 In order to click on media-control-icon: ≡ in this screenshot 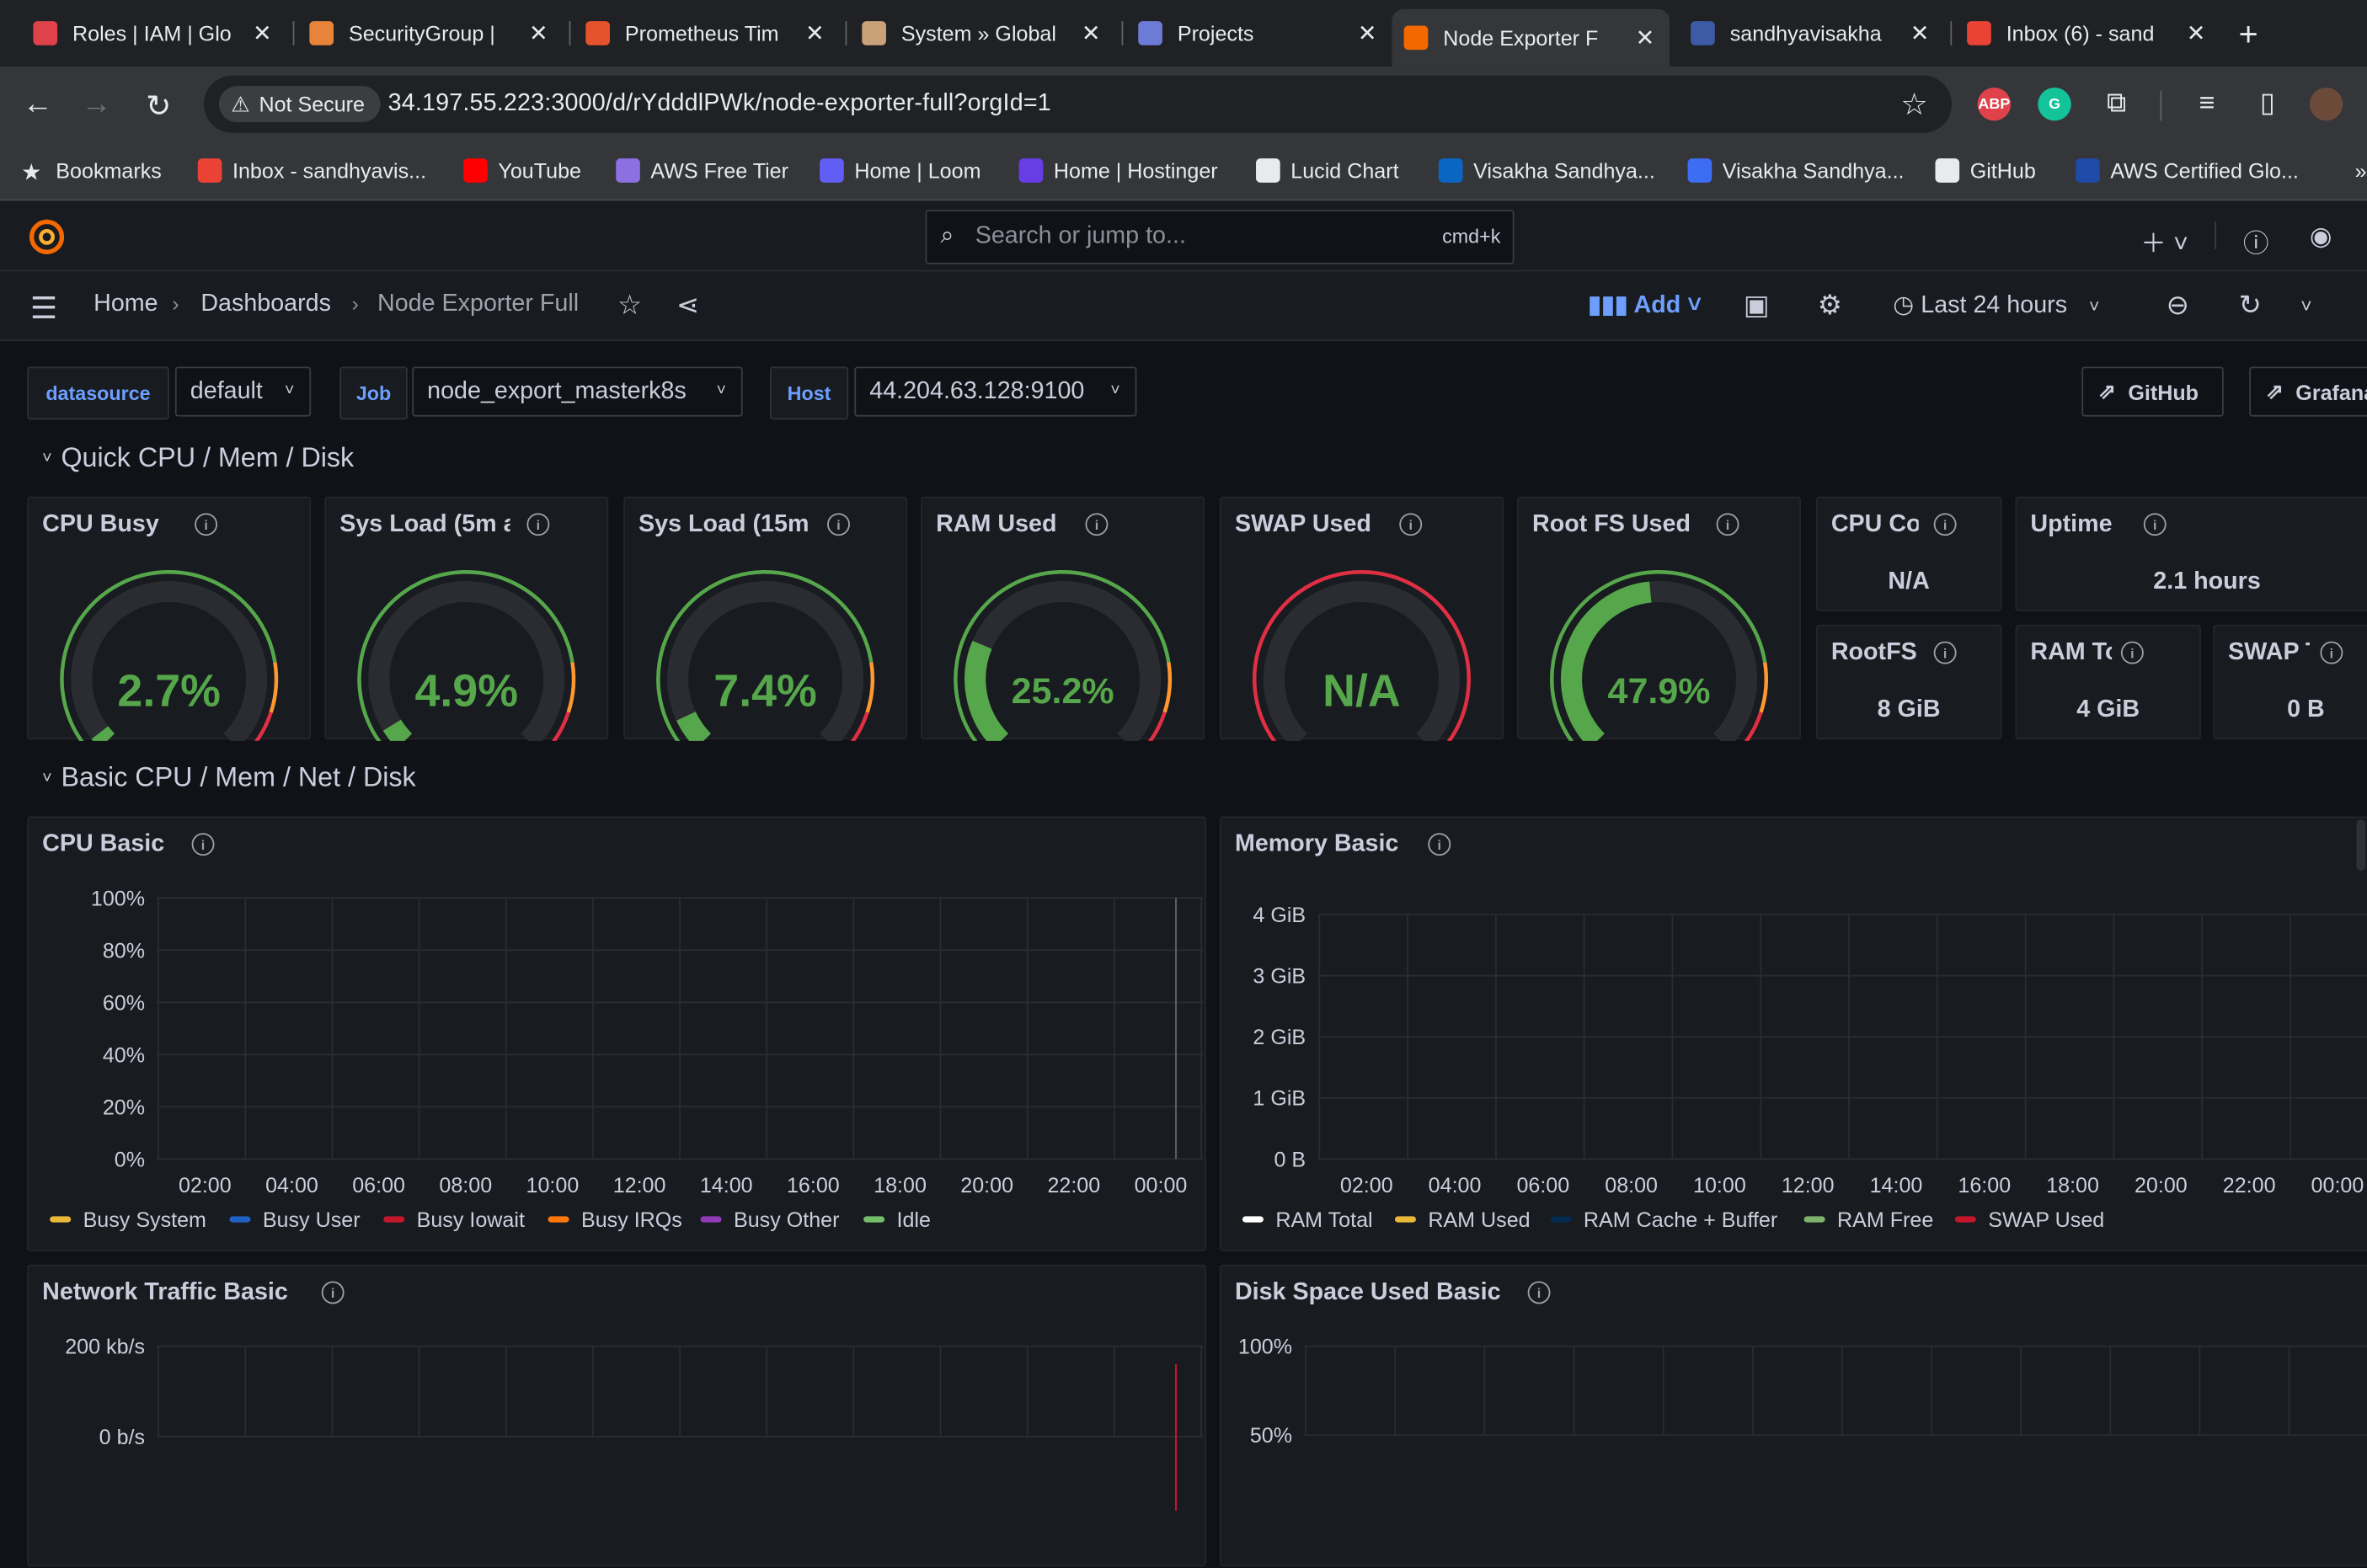, I will do `click(2207, 104)`.